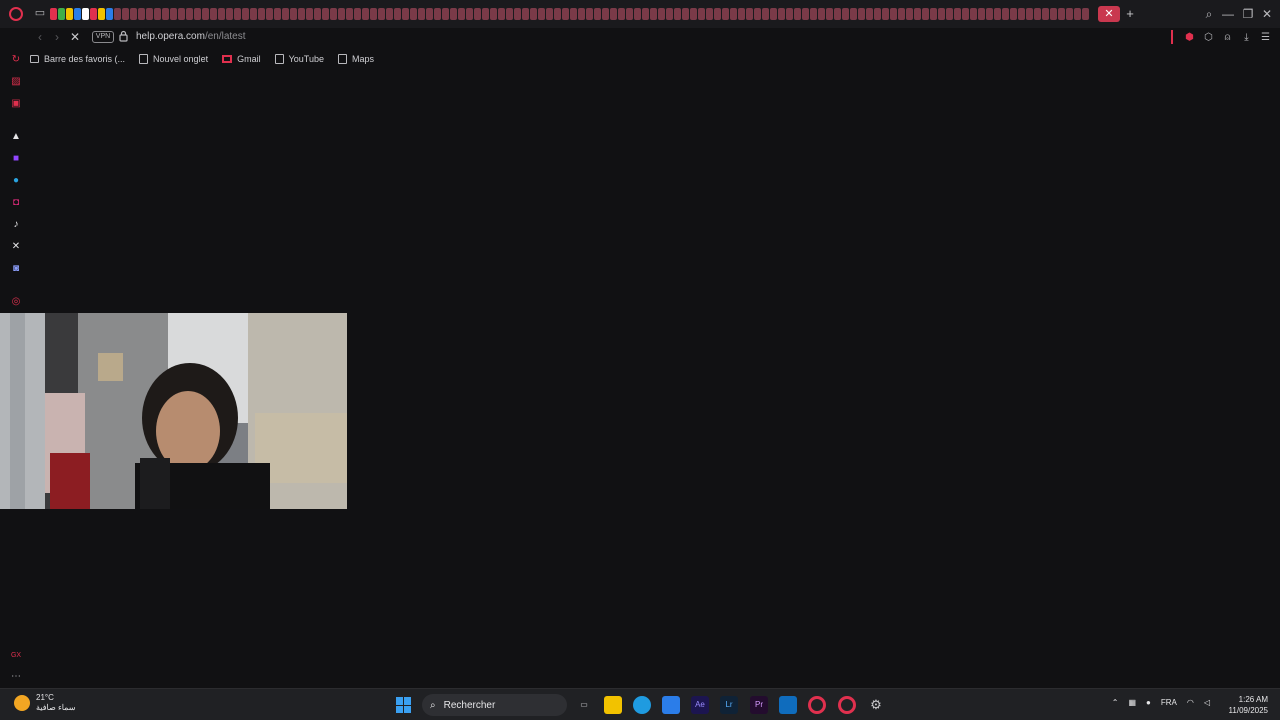 The height and width of the screenshot is (720, 1280). Describe the element at coordinates (123, 36) in the screenshot. I see `lock-icon` at that location.